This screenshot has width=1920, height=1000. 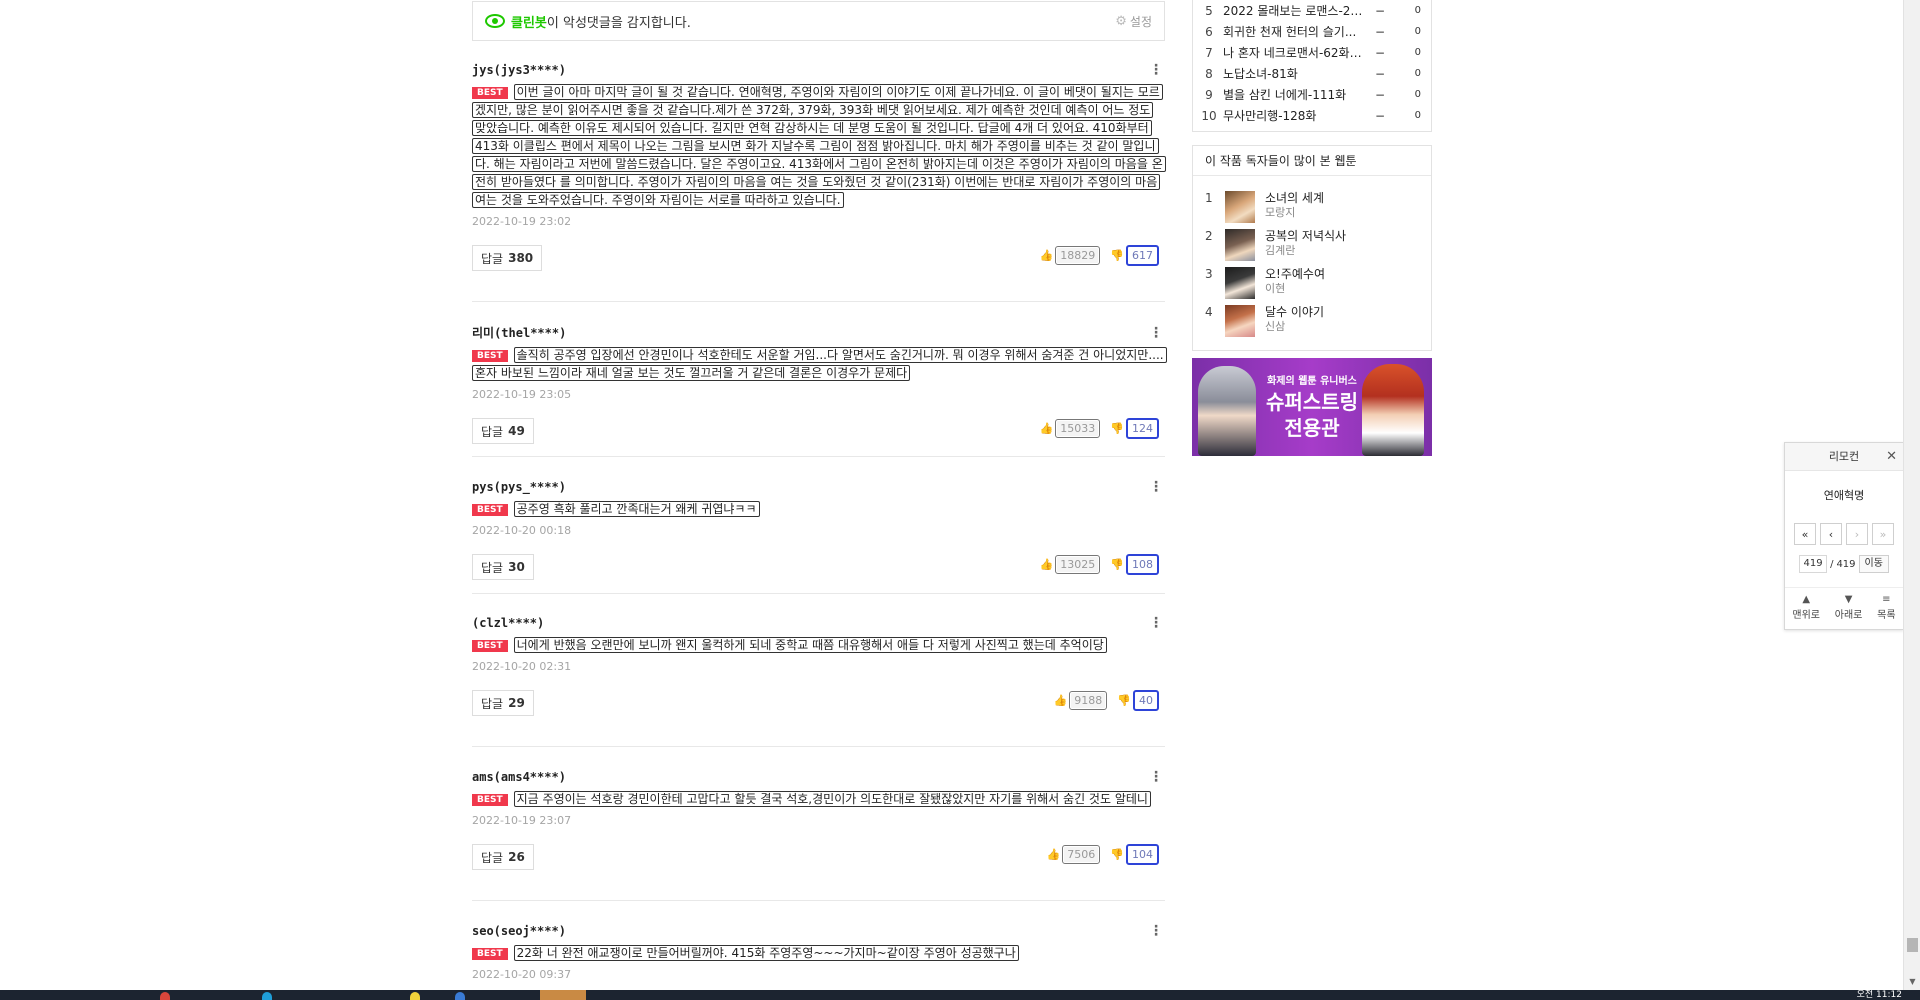 What do you see at coordinates (1873, 564) in the screenshot?
I see `go-button: 이동` at bounding box center [1873, 564].